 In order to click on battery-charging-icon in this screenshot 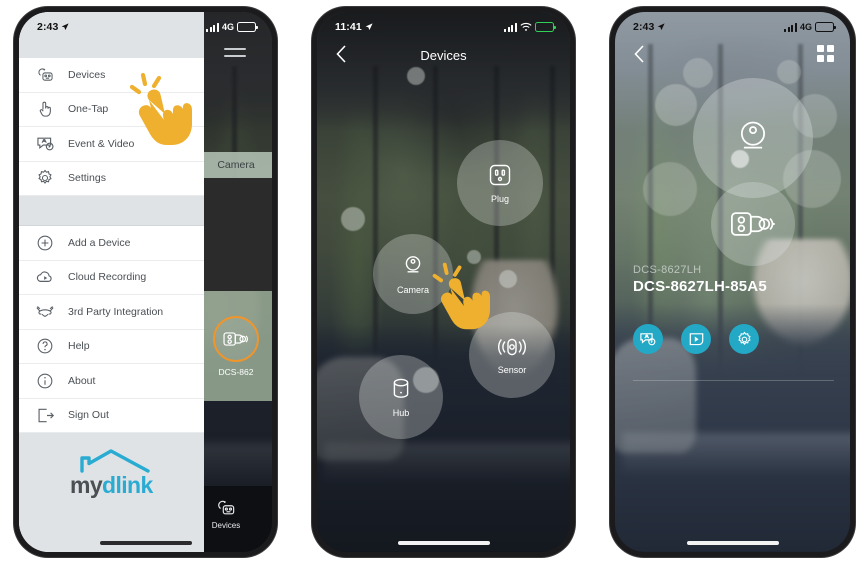, I will do `click(545, 27)`.